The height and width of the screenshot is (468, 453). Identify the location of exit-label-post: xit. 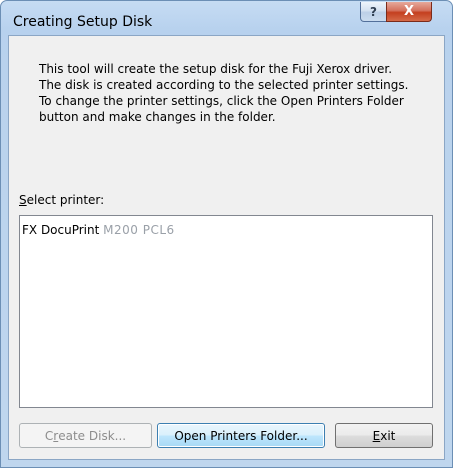
(388, 435).